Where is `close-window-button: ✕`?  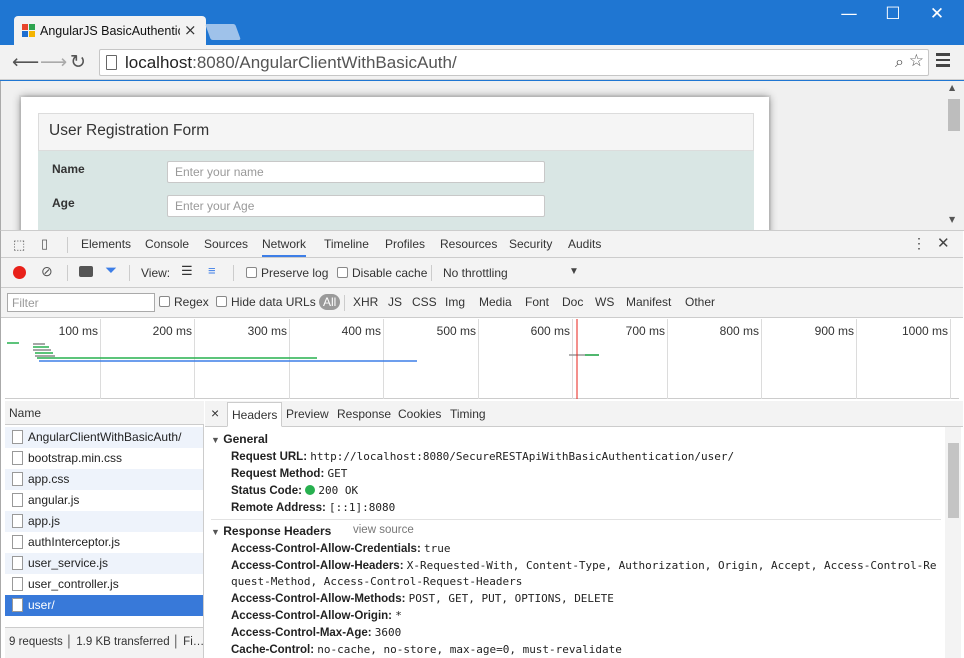
close-window-button: ✕ is located at coordinates (937, 14).